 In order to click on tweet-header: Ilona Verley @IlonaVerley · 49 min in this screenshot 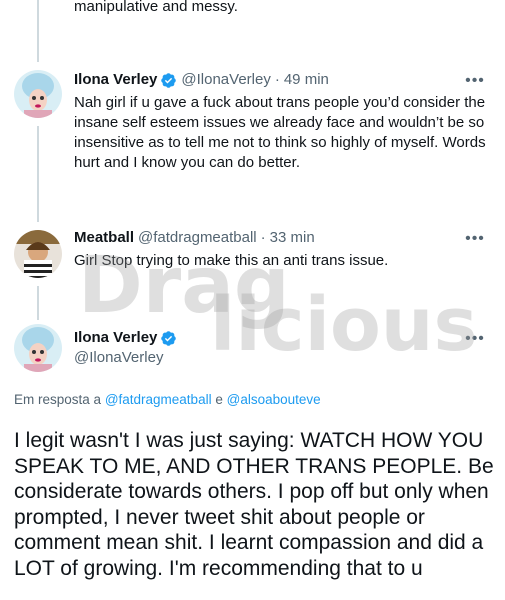, I will do `click(201, 80)`.